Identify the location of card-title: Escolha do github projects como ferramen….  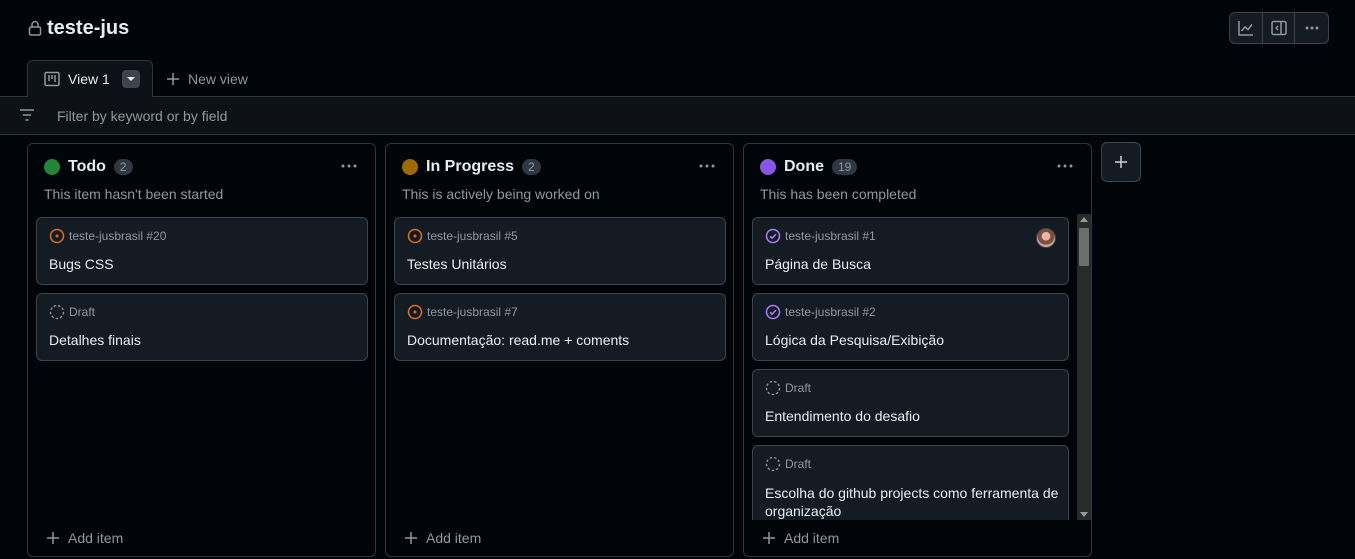
(915, 502).